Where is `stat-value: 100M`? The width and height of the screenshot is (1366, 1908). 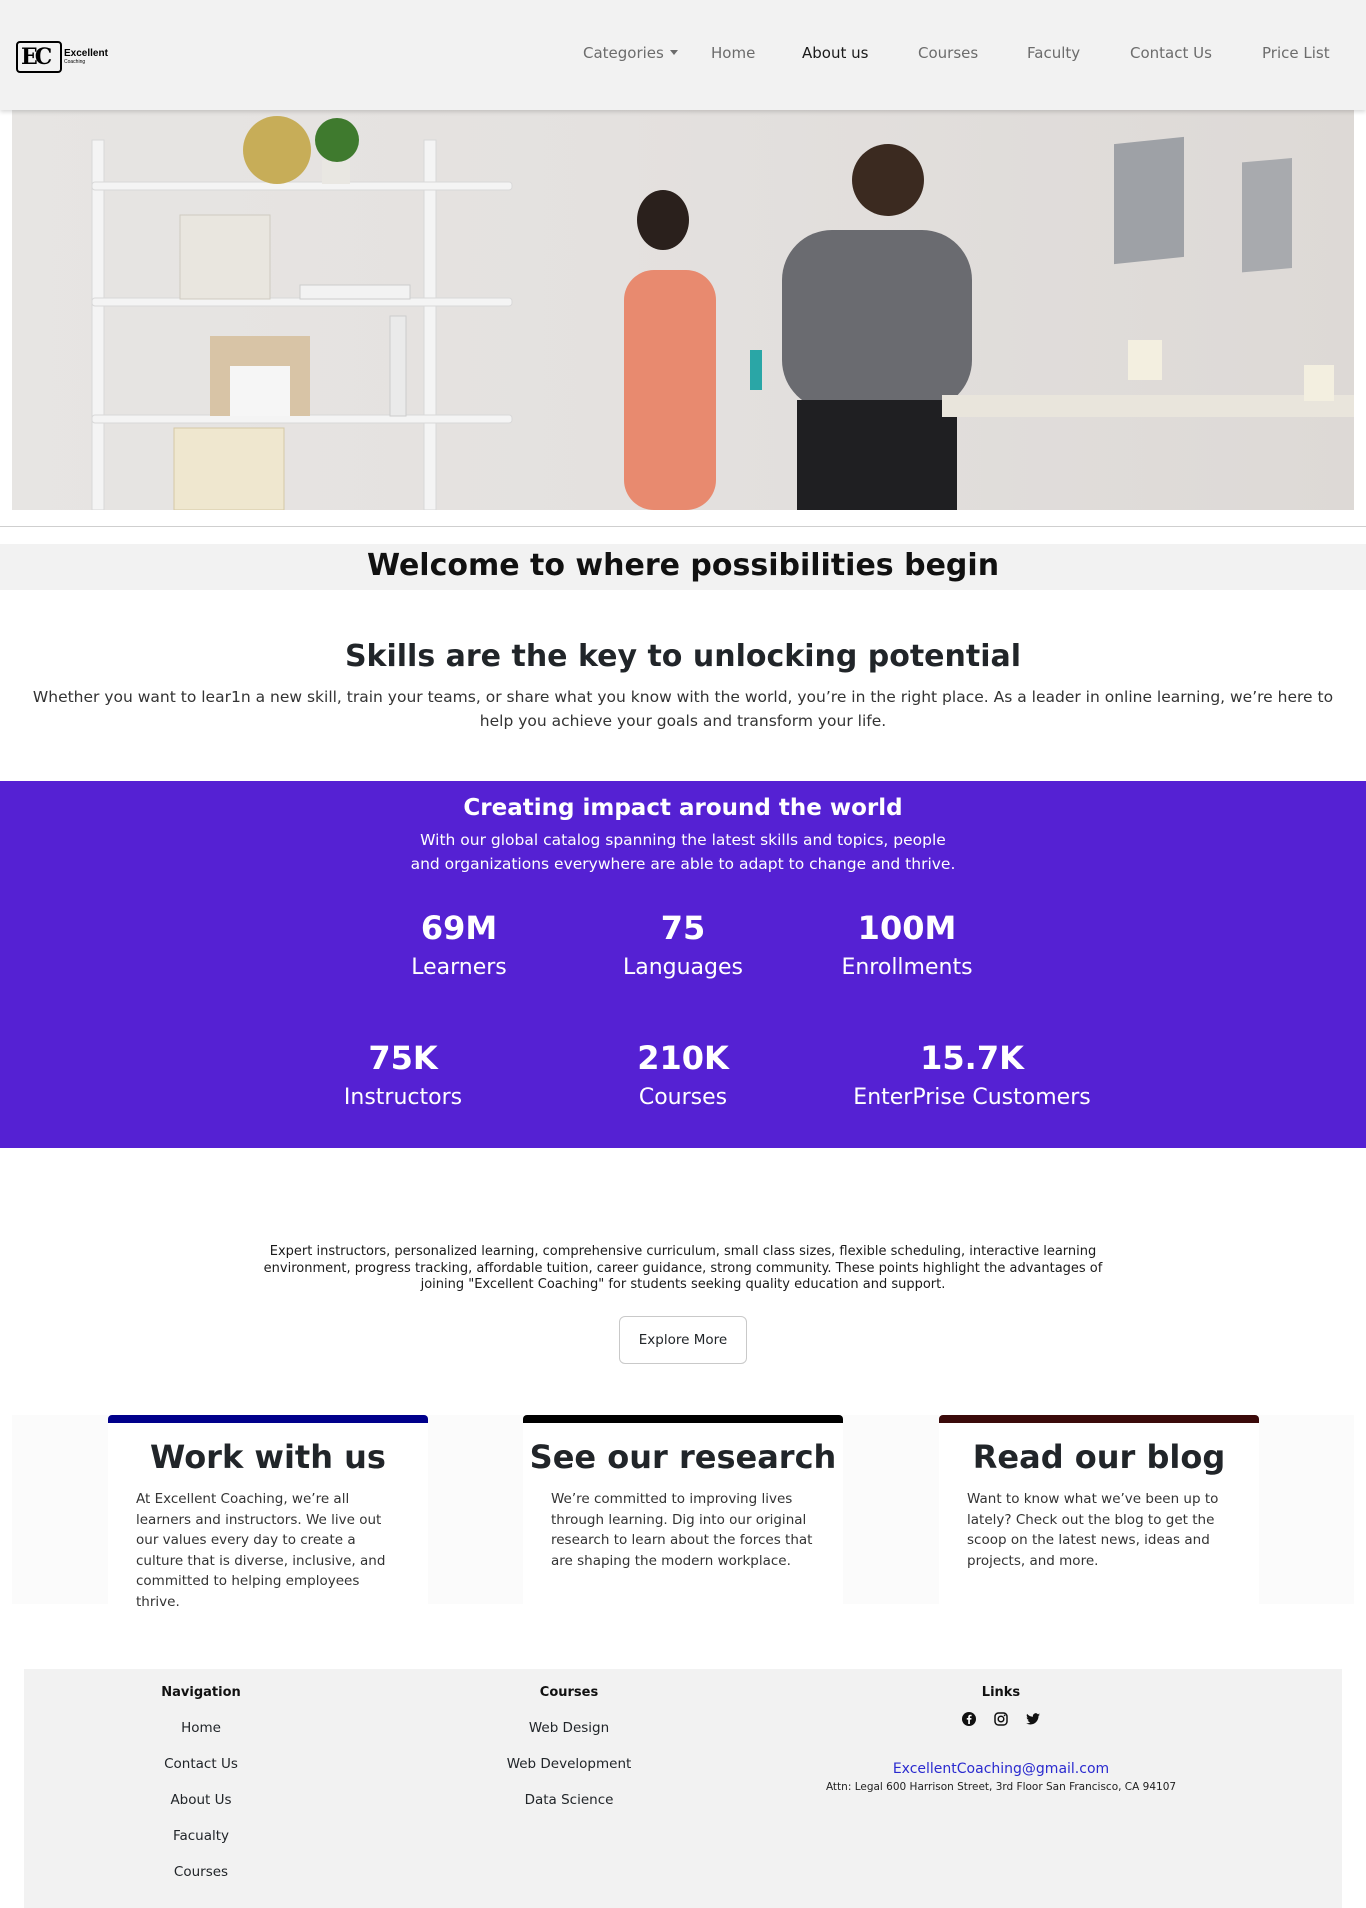 stat-value: 100M is located at coordinates (907, 928).